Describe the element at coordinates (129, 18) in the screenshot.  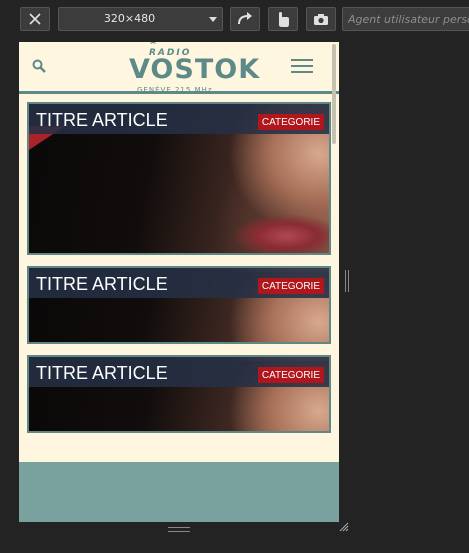
I see `device-size-value: 320×480` at that location.